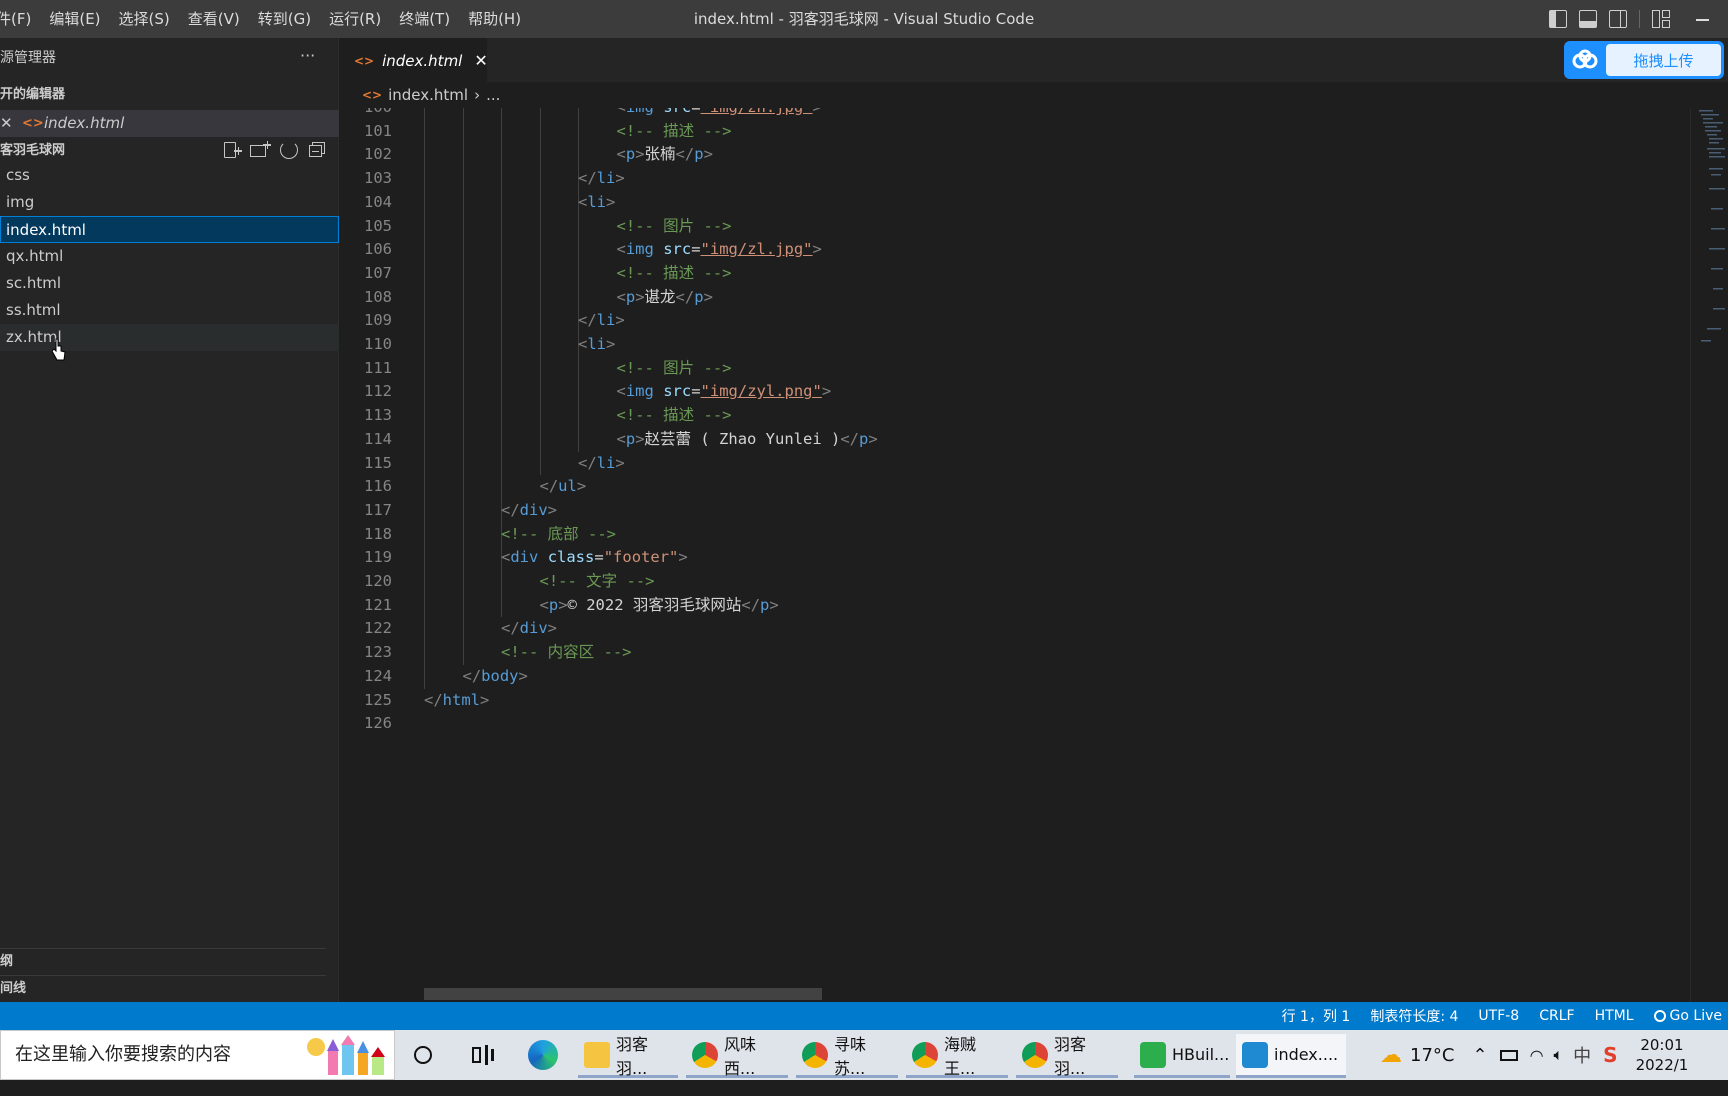 This screenshot has width=1728, height=1096. Describe the element at coordinates (1559, 1055) in the screenshot. I see `volume-icon: 🔈︎` at that location.